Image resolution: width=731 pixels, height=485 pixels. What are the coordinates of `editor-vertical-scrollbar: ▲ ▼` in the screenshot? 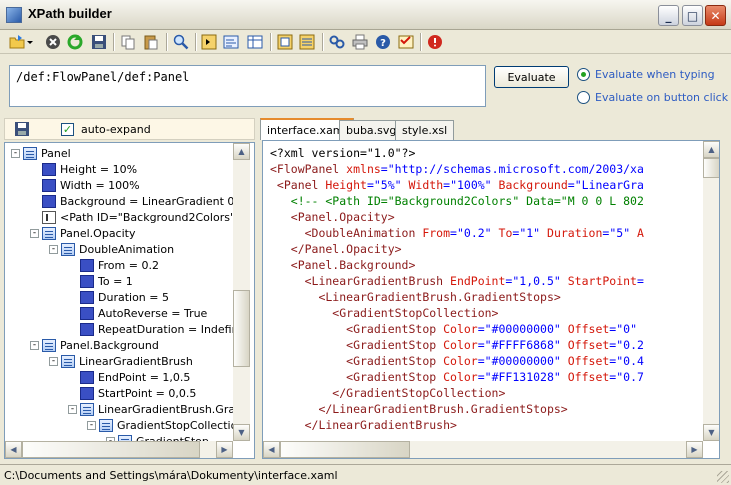 It's located at (711, 291).